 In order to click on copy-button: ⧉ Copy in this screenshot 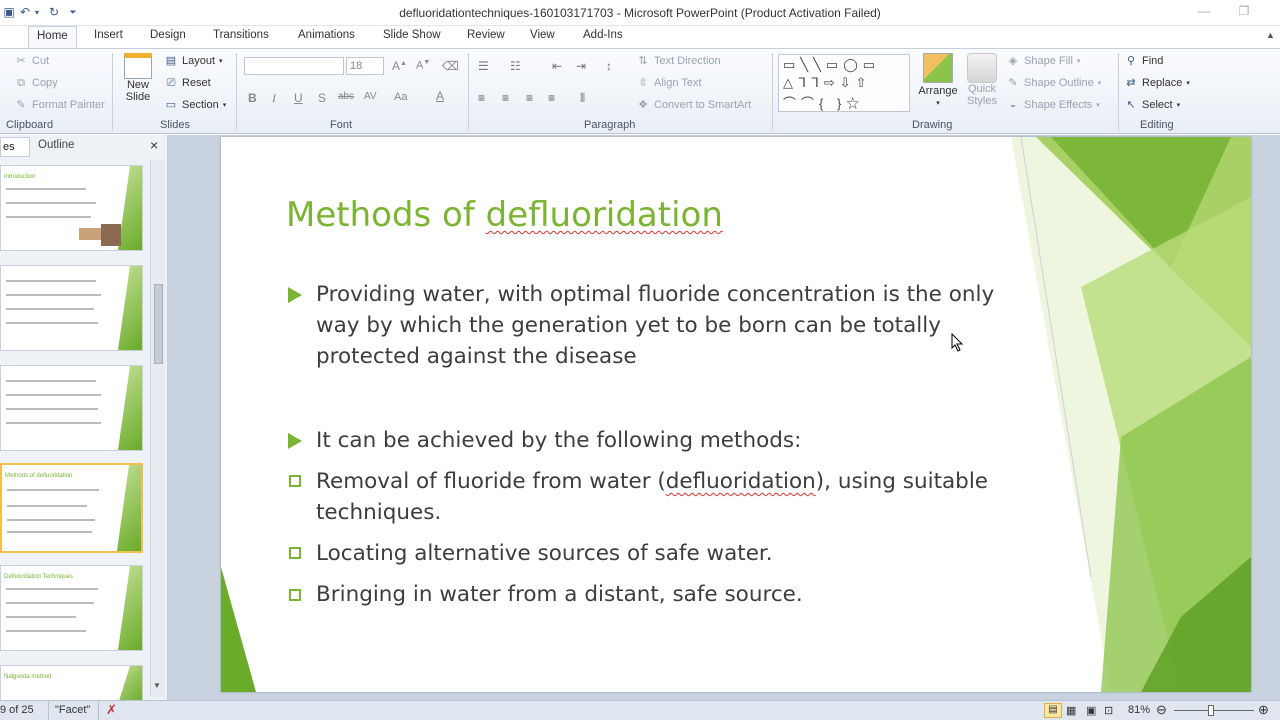, I will do `click(36, 83)`.